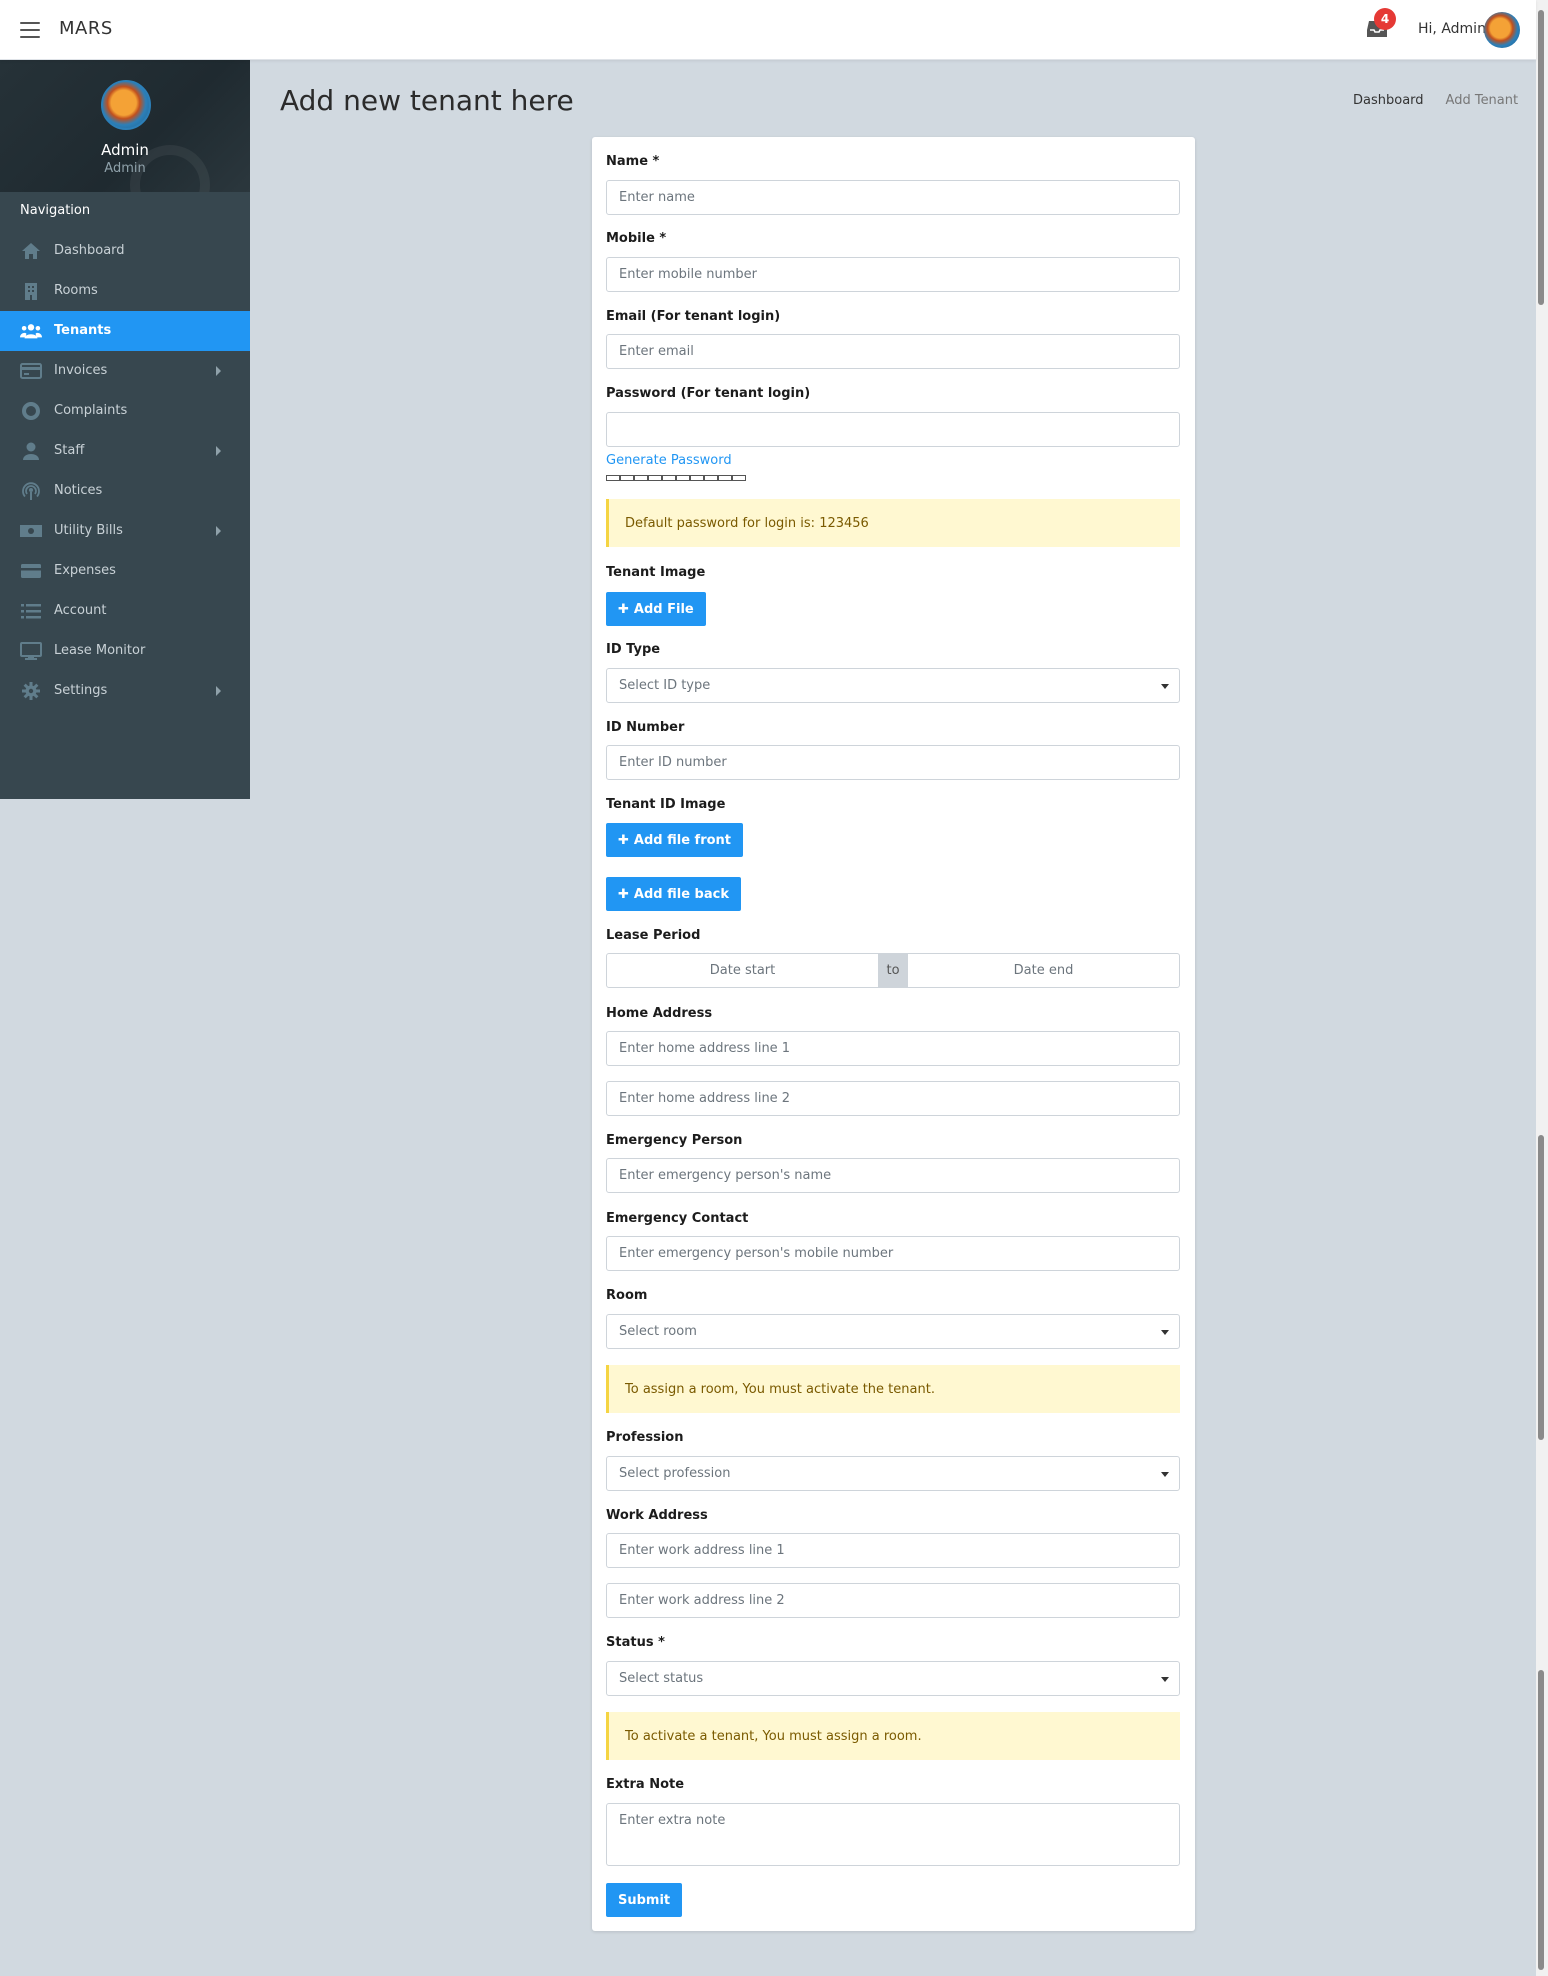 The image size is (1548, 1976). What do you see at coordinates (91, 410) in the screenshot?
I see `sidebar-item-label: Complaints` at bounding box center [91, 410].